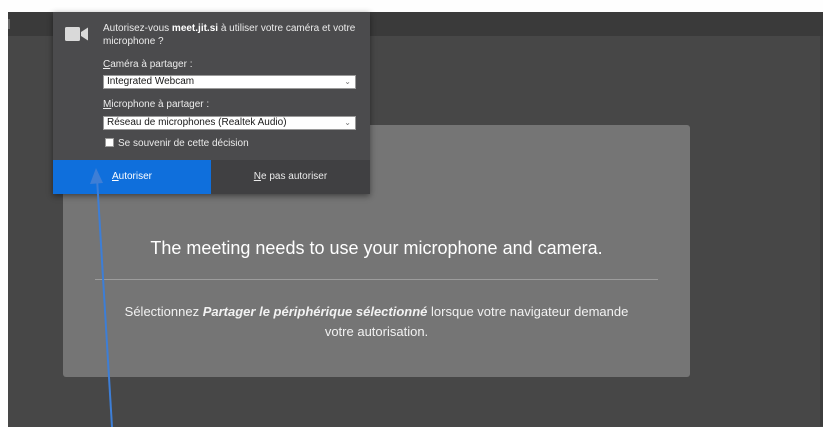 This screenshot has height=427, width=823. What do you see at coordinates (376, 279) in the screenshot?
I see `card-divider` at bounding box center [376, 279].